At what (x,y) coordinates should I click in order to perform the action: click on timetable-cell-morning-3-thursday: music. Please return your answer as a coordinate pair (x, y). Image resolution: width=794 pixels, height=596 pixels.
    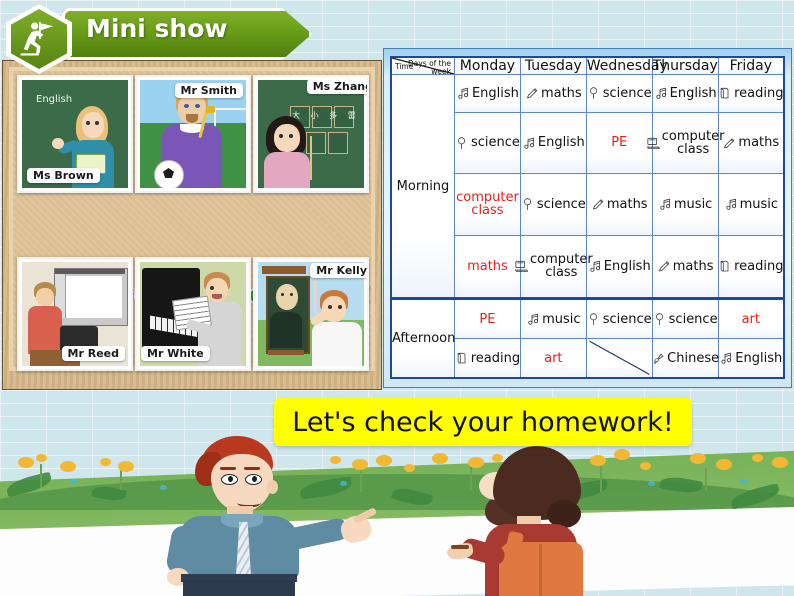
    Looking at the image, I should click on (685, 204).